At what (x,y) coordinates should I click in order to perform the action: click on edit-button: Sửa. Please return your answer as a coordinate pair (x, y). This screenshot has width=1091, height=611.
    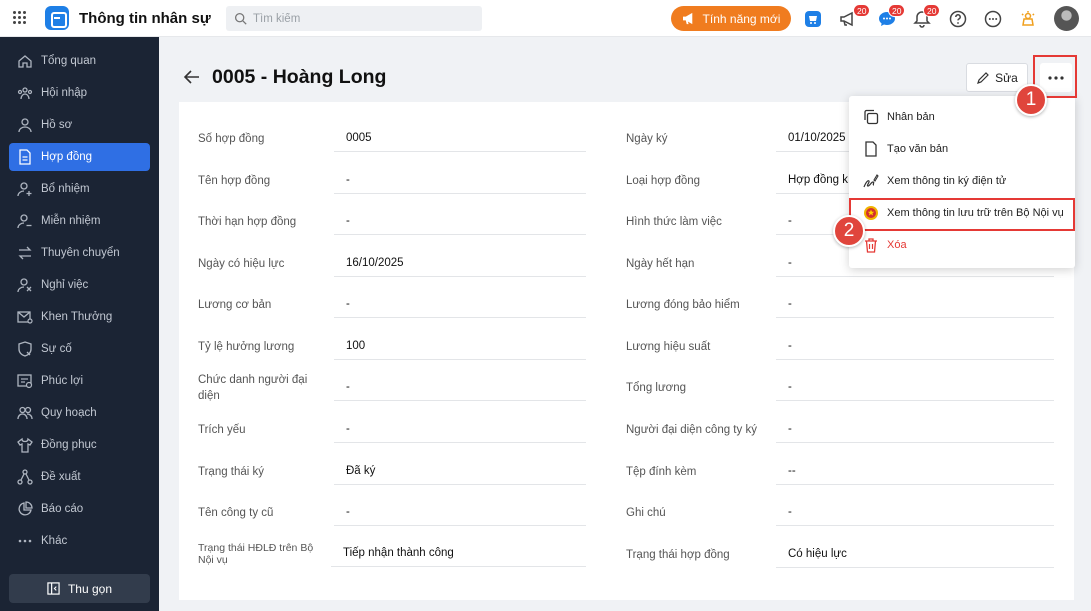
    Looking at the image, I should click on (997, 77).